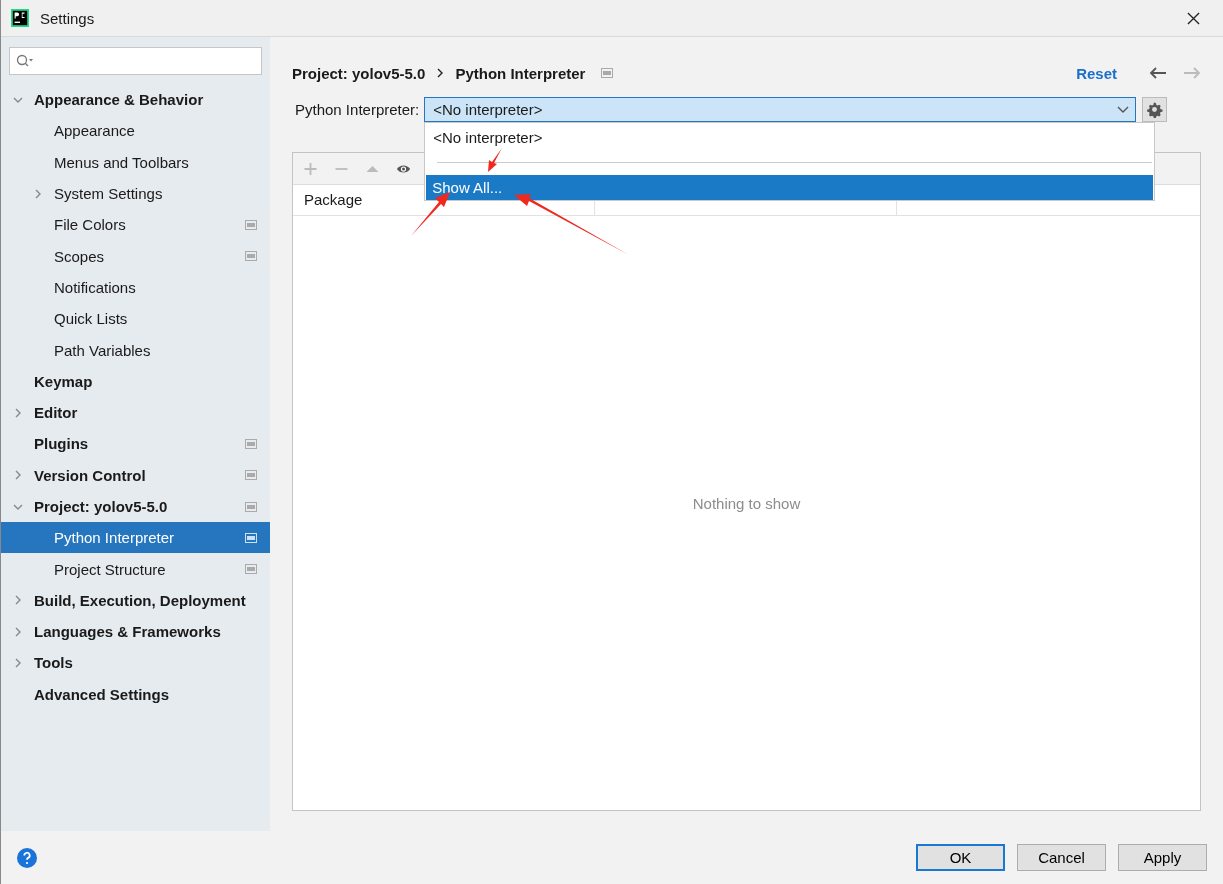  Describe the element at coordinates (960, 857) in the screenshot. I see `dialog-button: OK` at that location.